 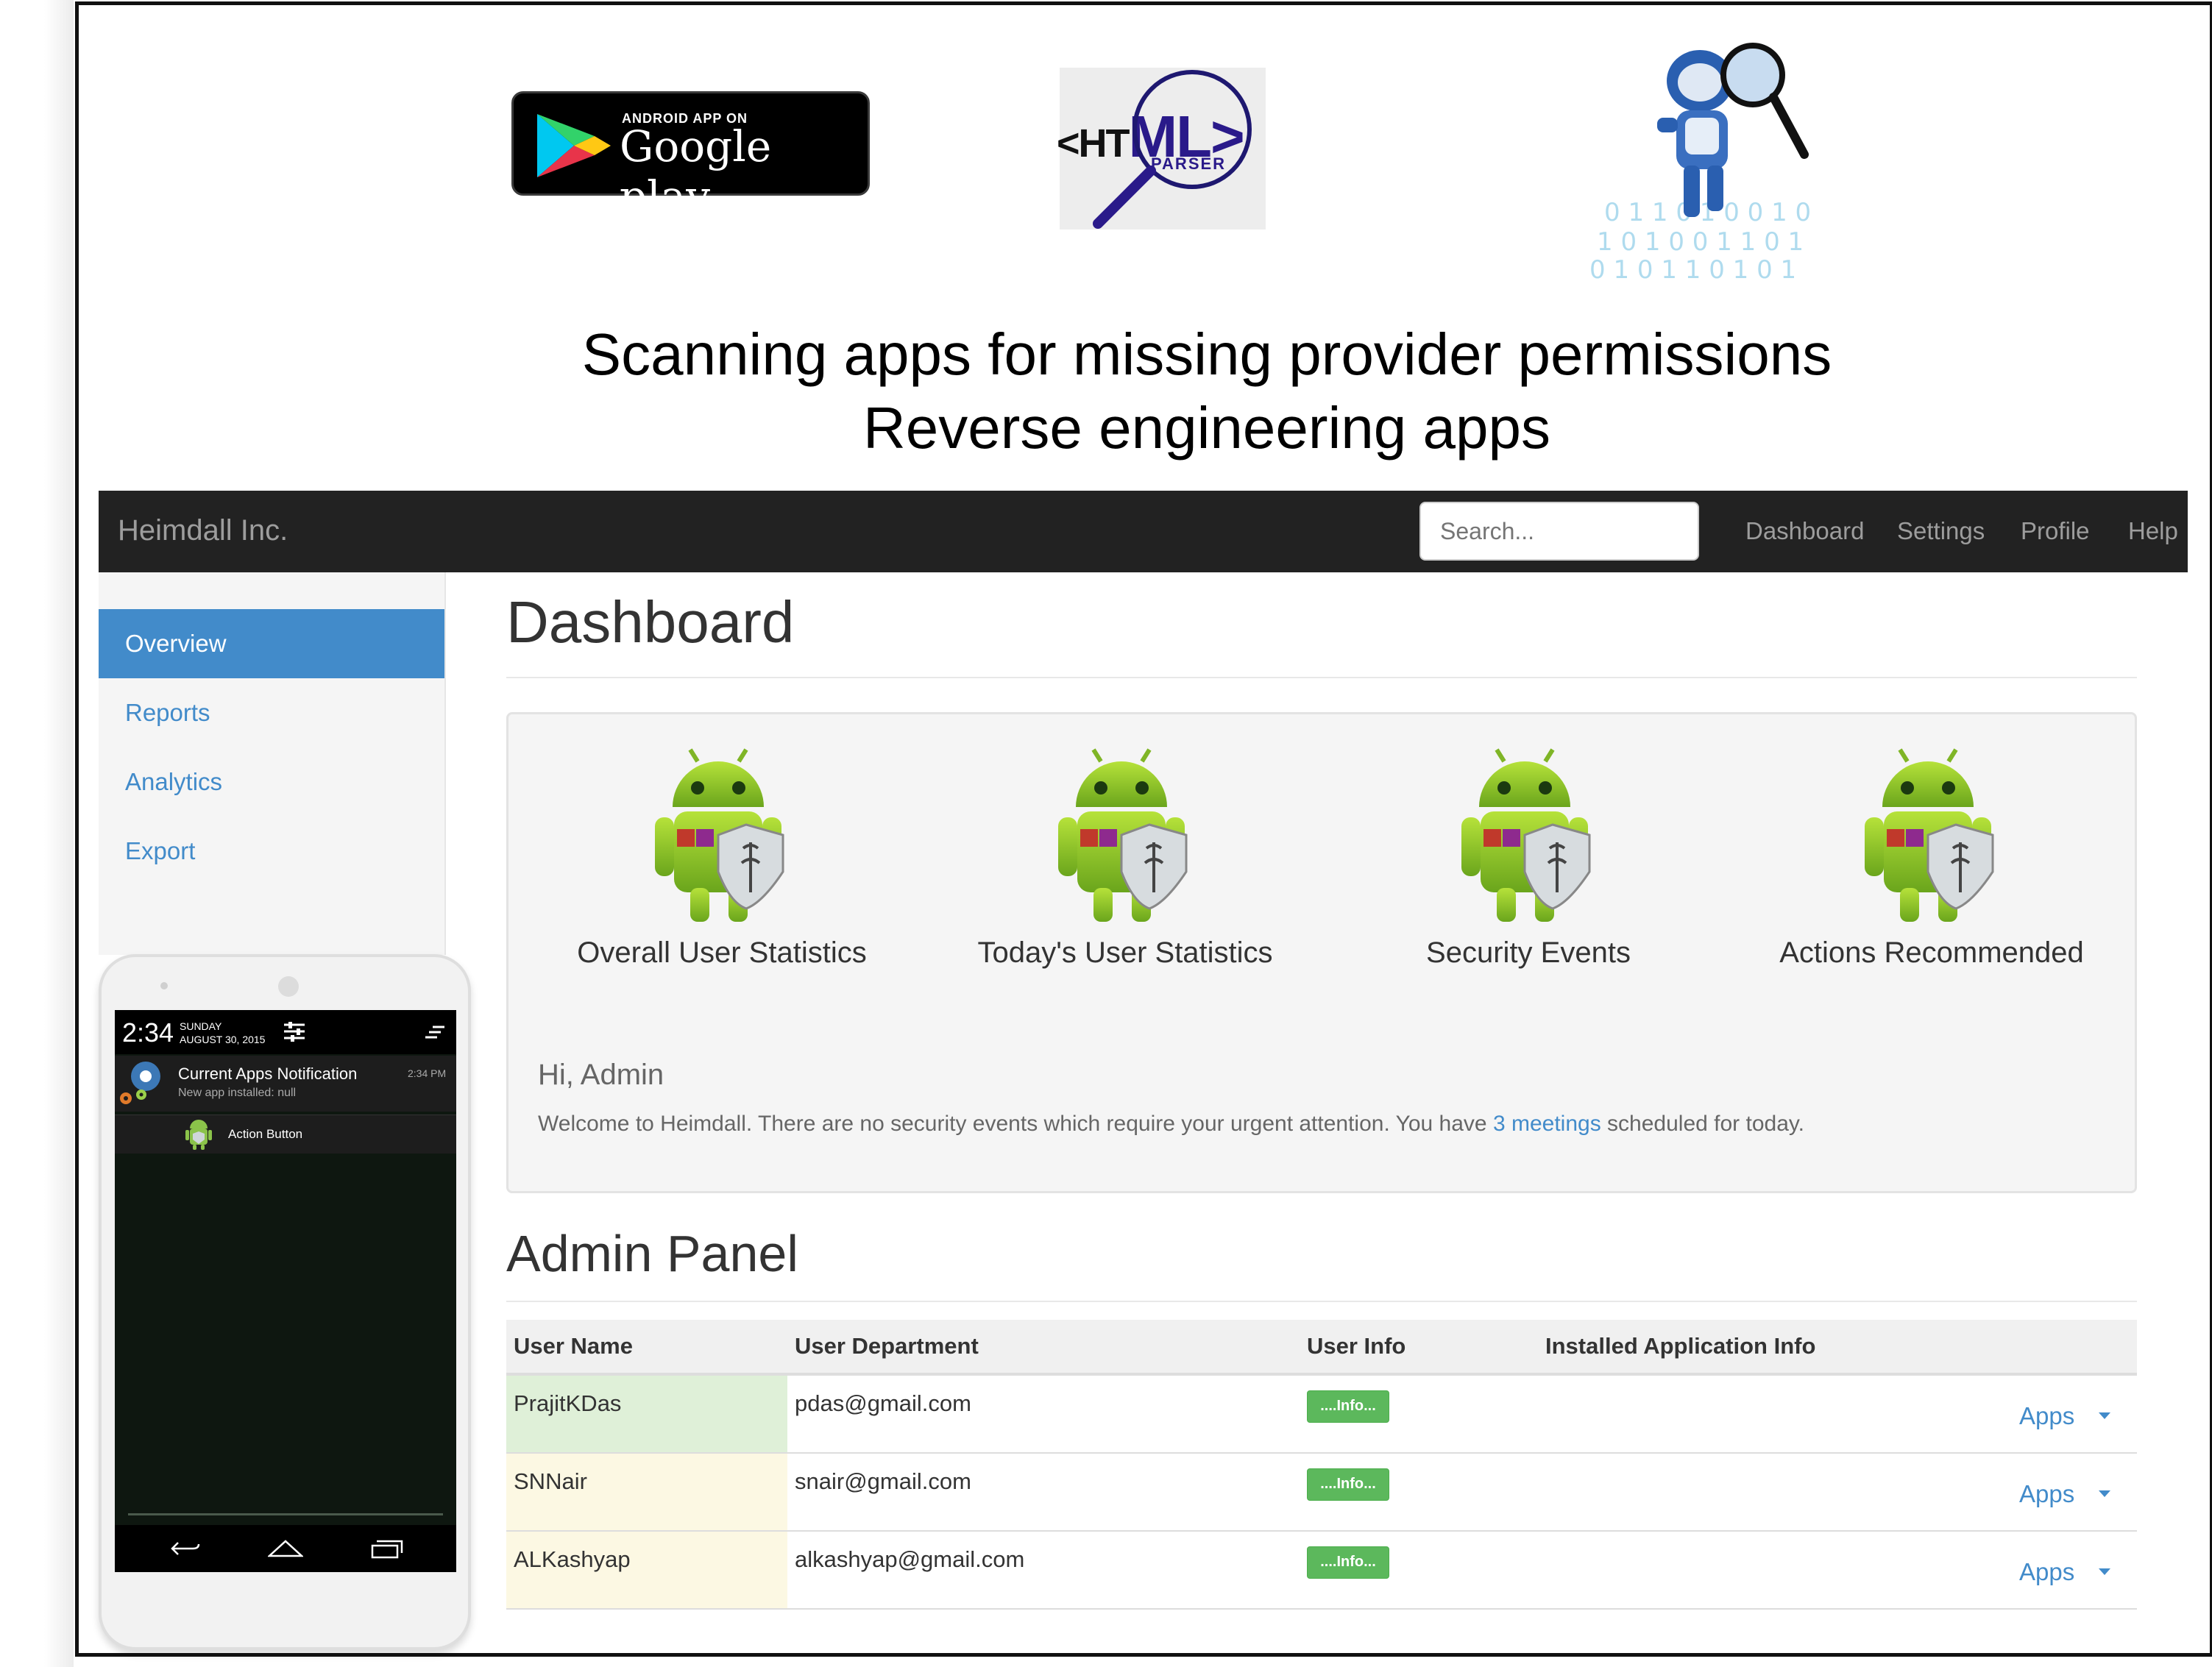 What do you see at coordinates (145, 1076) in the screenshot?
I see `notification-app-icon` at bounding box center [145, 1076].